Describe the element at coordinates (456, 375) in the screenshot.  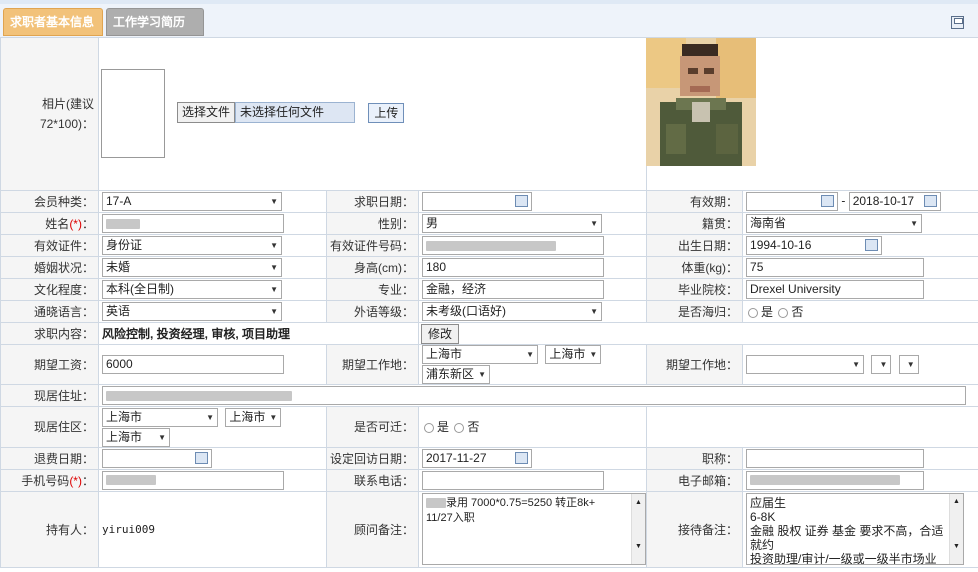
I see `work-place-district-select: 浦东新区` at that location.